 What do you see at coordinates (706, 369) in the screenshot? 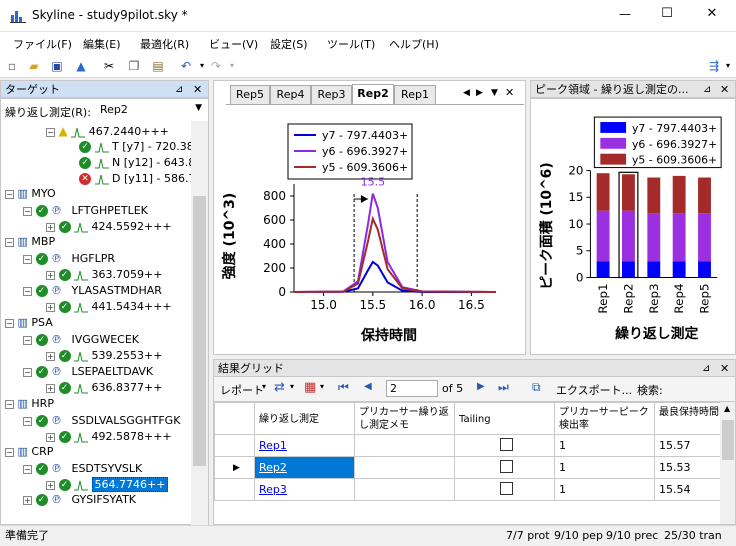
I see `results-pin-icon: ⊿` at bounding box center [706, 369].